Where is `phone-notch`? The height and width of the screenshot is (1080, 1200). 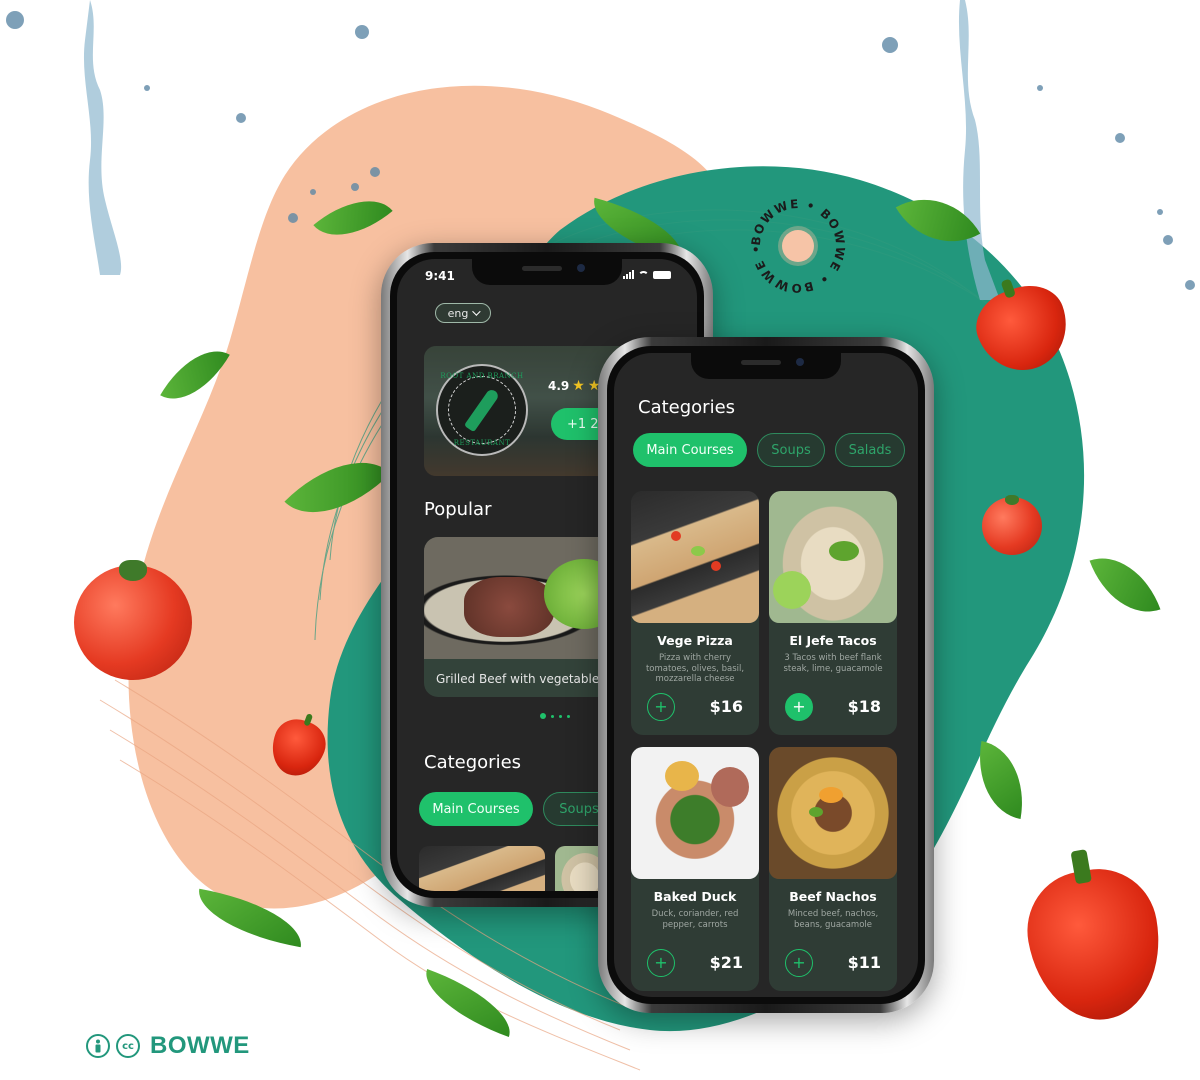 phone-notch is located at coordinates (766, 366).